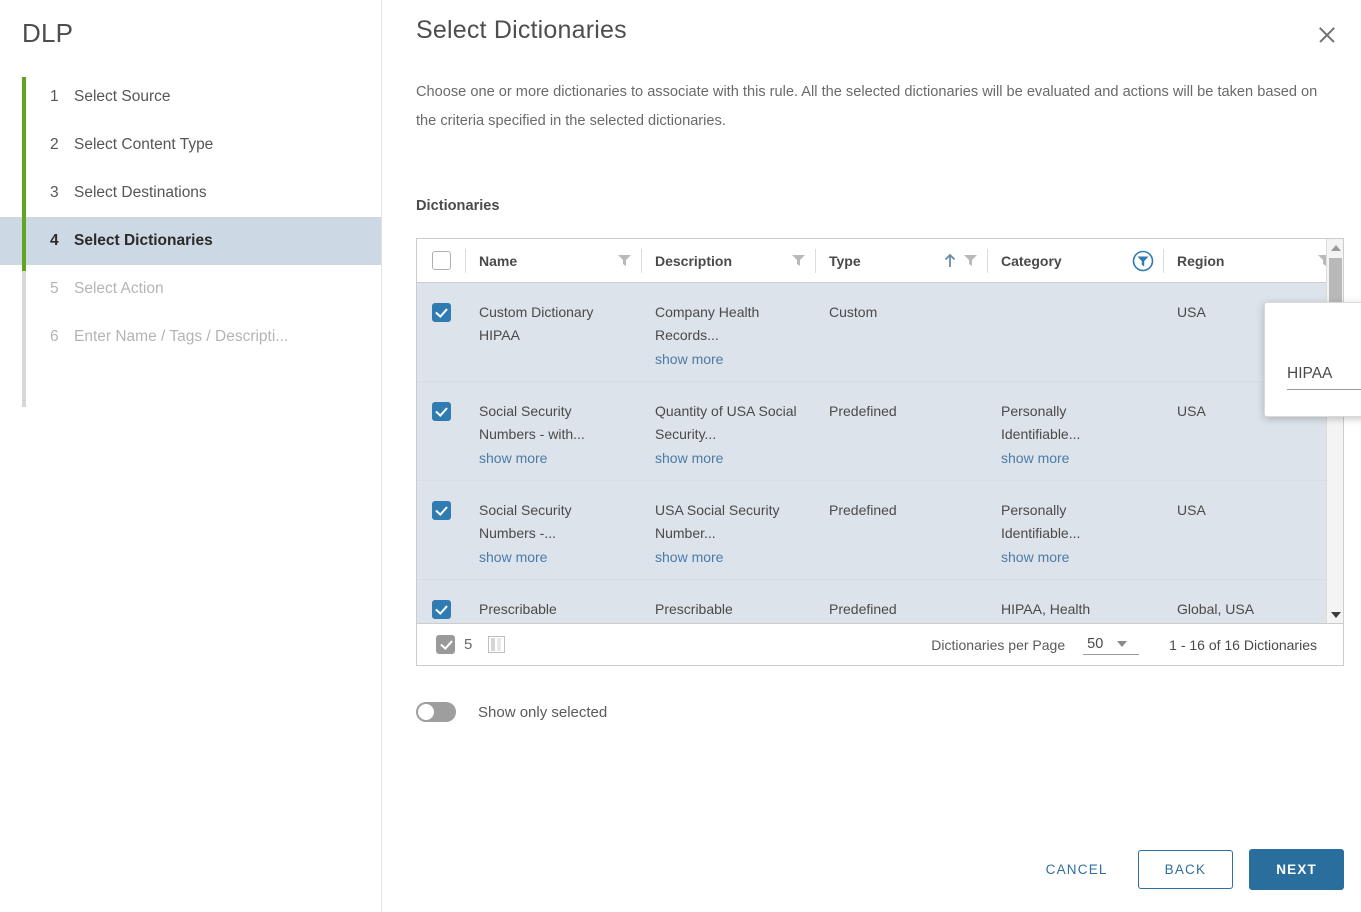  Describe the element at coordinates (1252, 261) in the screenshot. I see `column-header-region: Region` at that location.